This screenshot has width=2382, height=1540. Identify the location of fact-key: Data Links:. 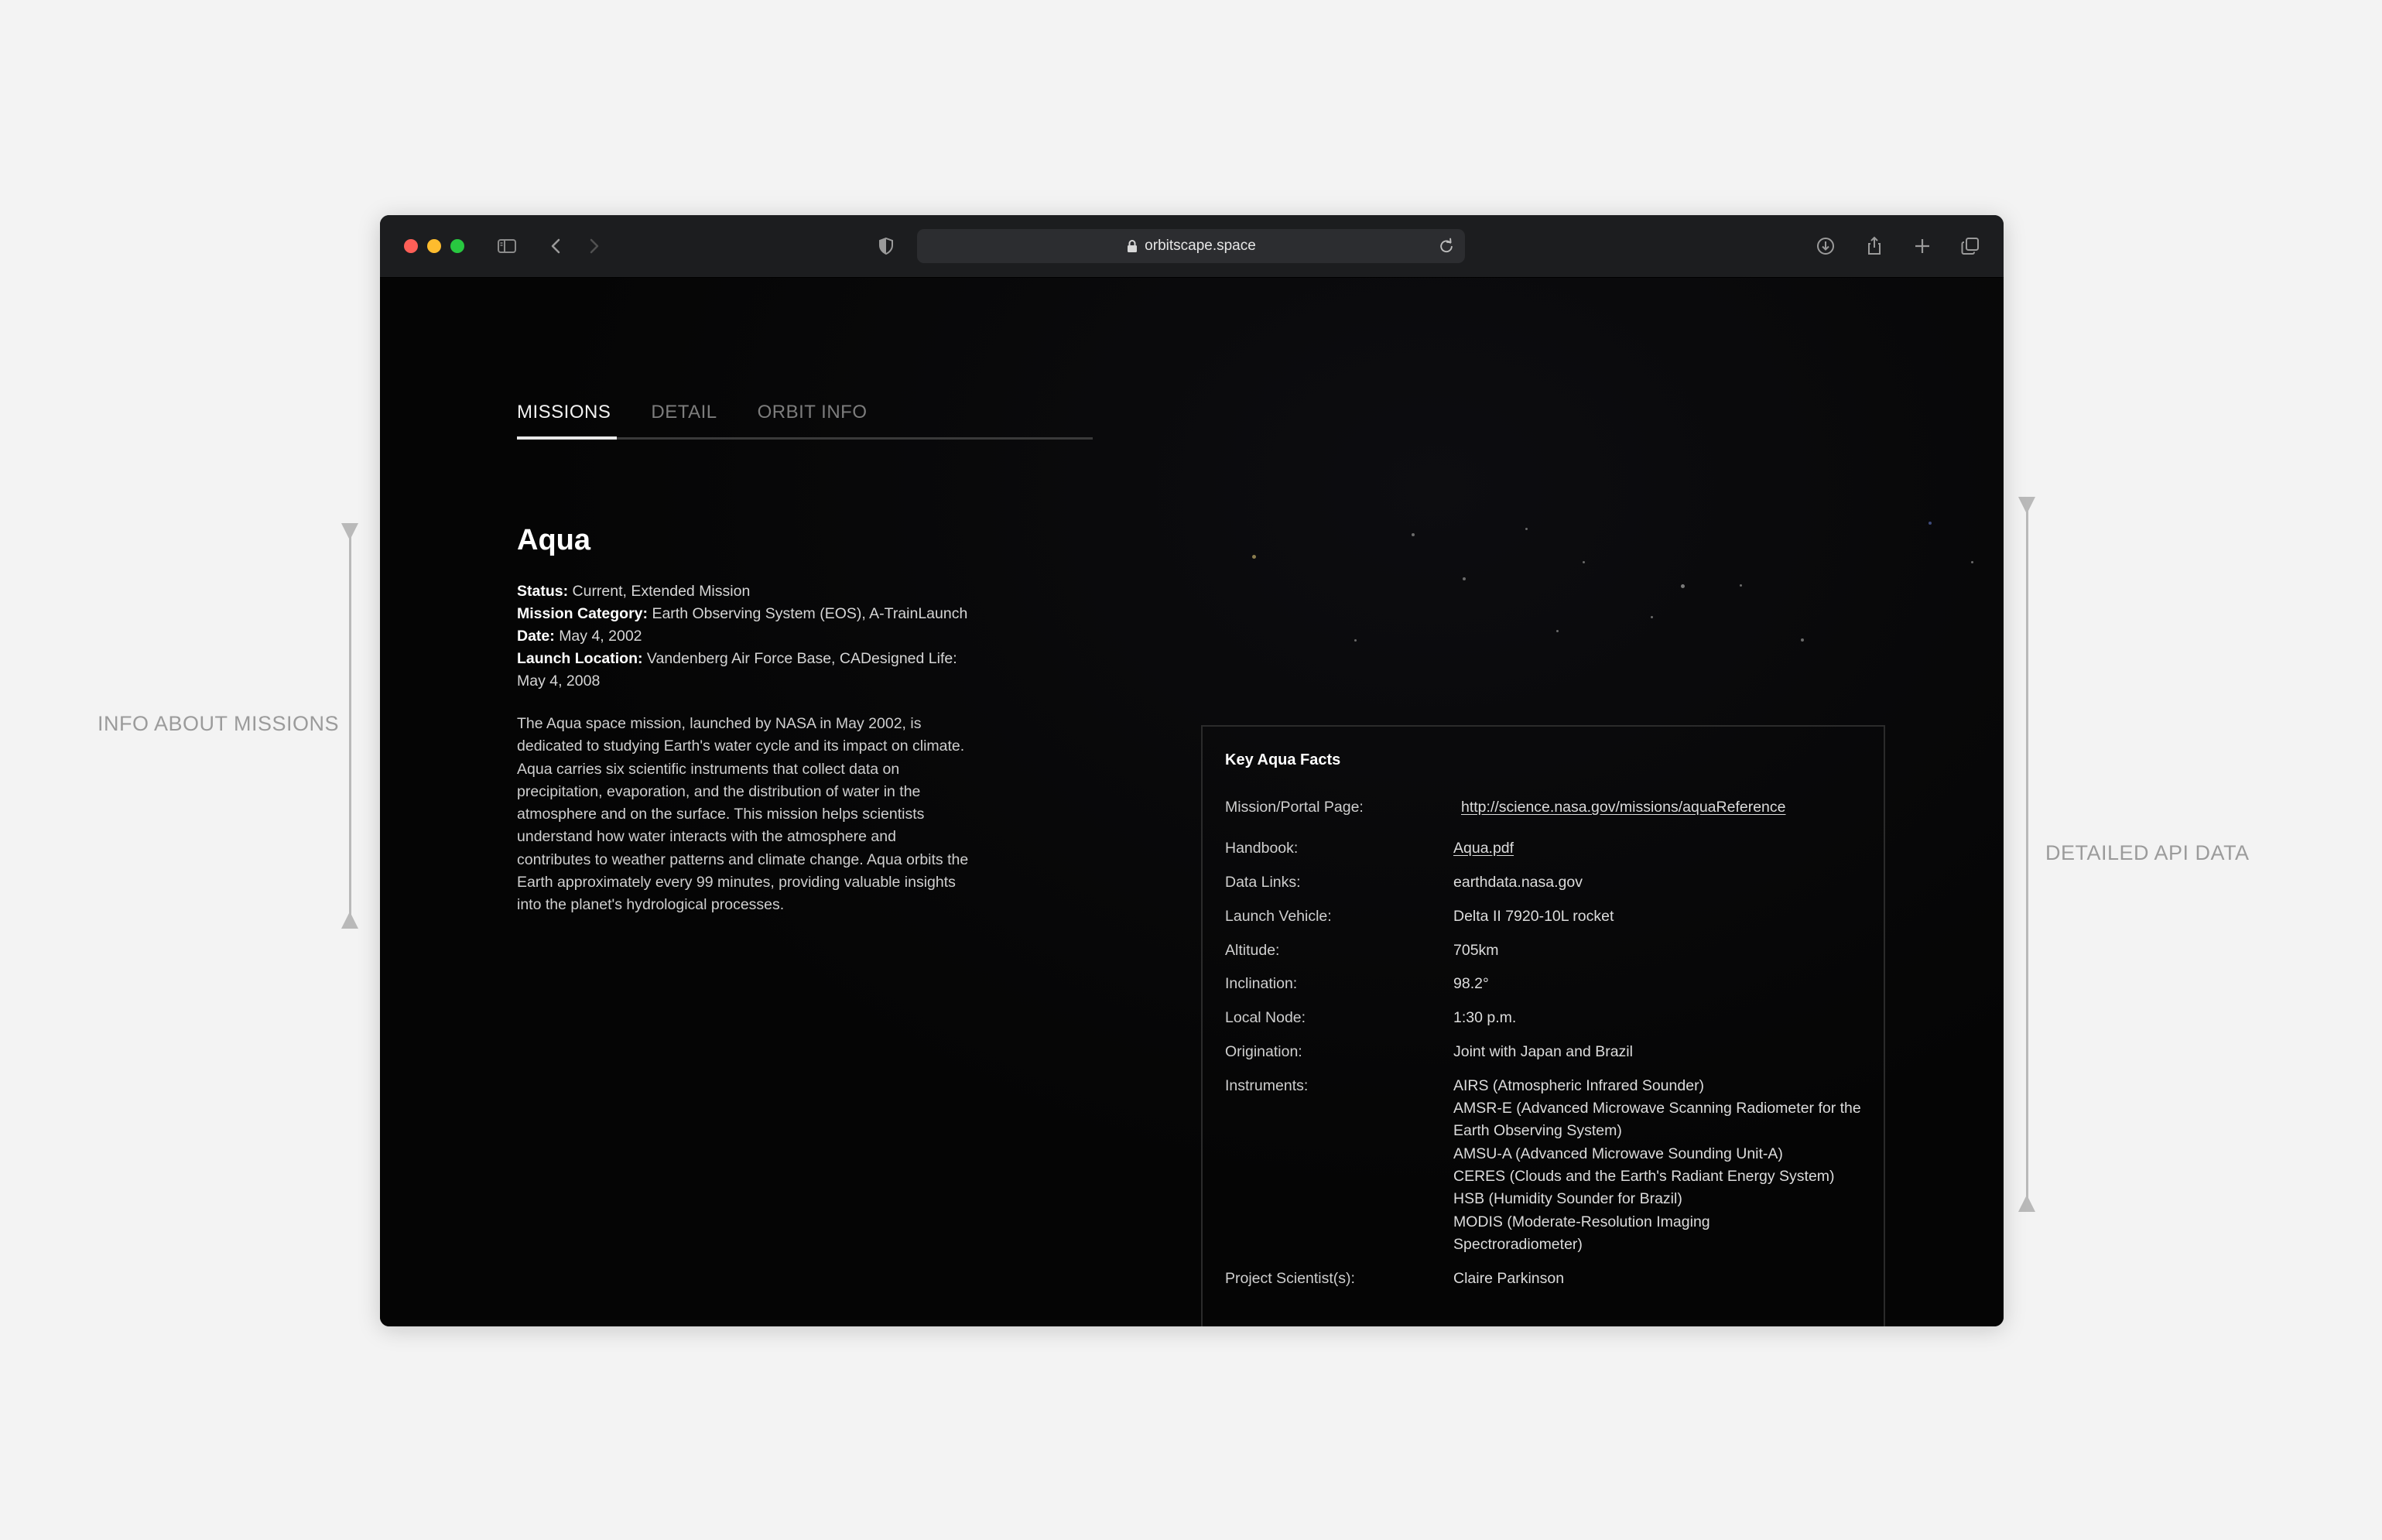
(1263, 882).